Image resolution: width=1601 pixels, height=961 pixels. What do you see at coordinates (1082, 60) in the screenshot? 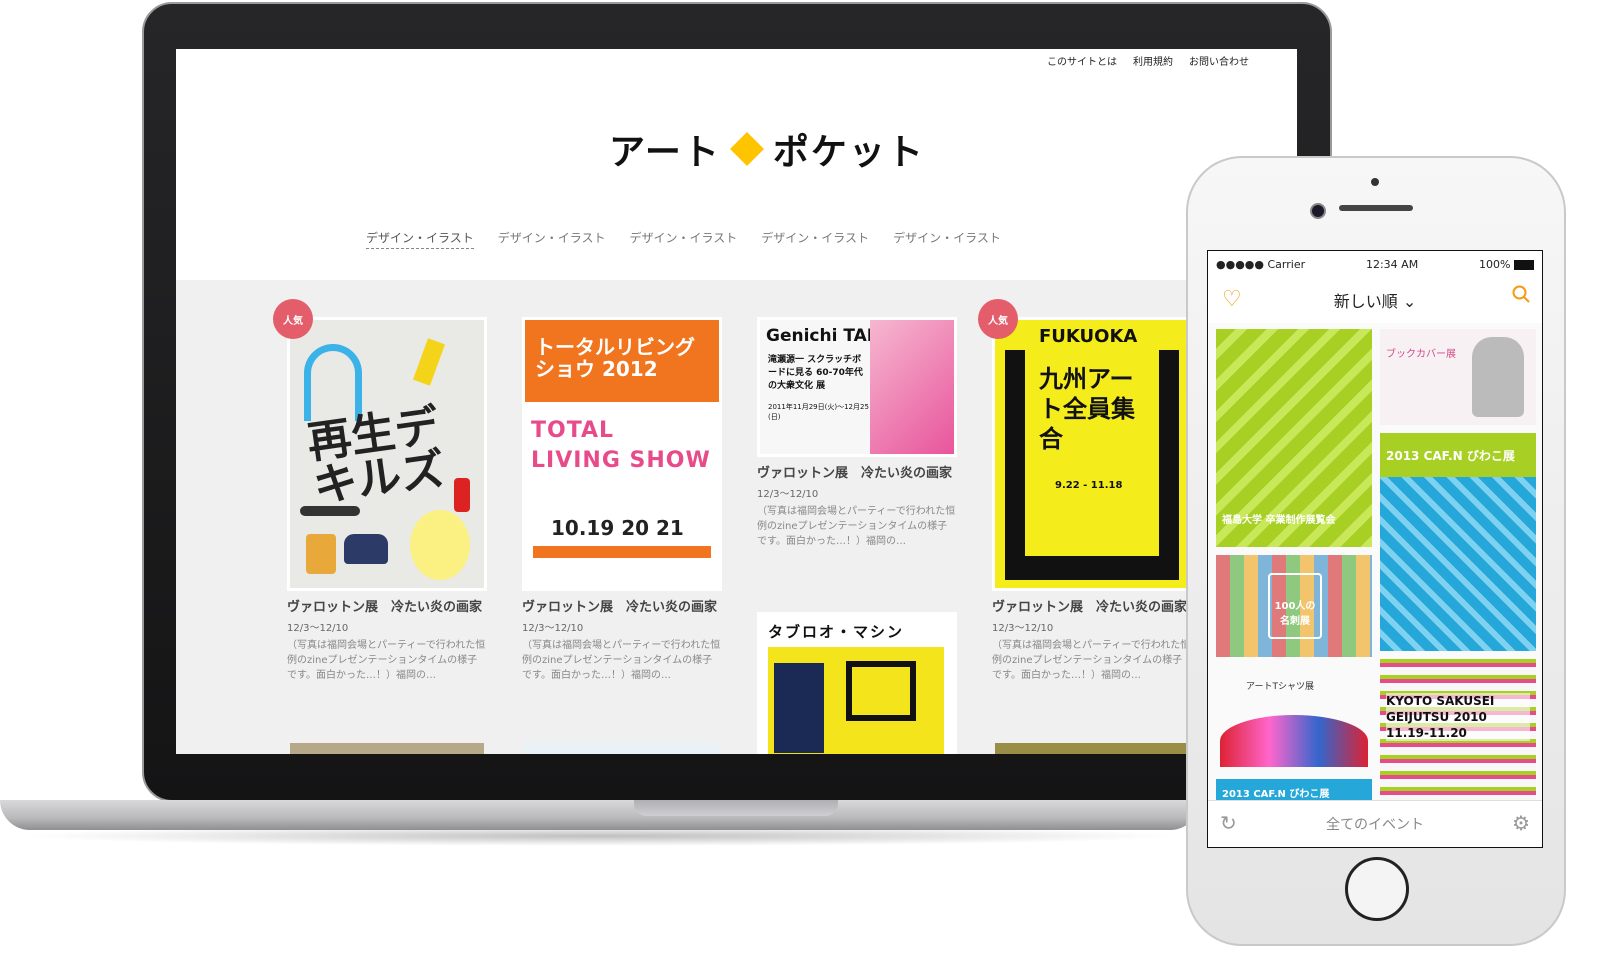
I see `about-link: このサイトとは` at bounding box center [1082, 60].